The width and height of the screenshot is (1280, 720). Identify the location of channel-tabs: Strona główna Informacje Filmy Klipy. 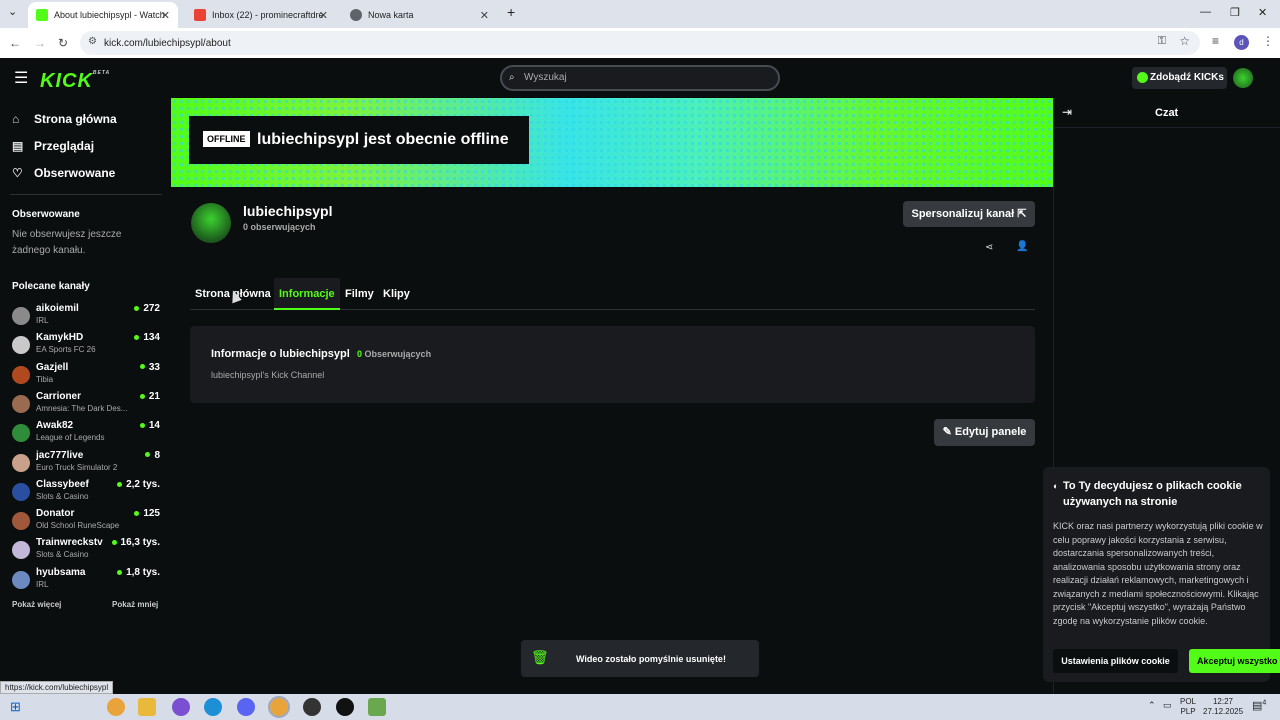
(612, 294).